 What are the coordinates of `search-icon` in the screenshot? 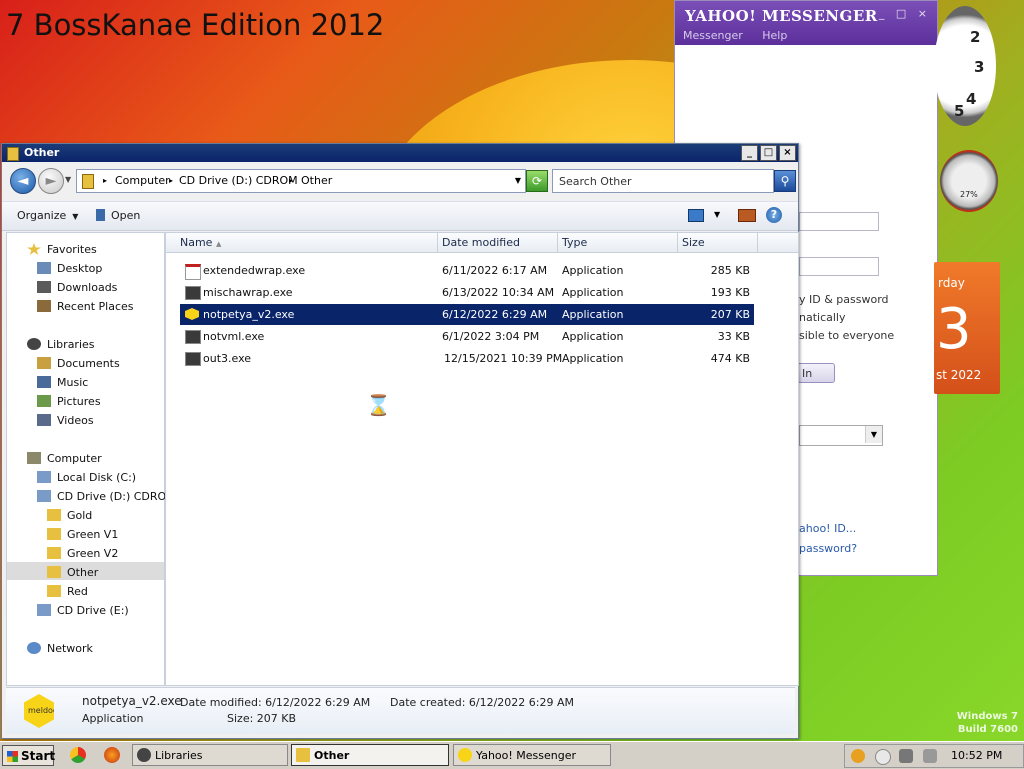 It's located at (858, 756).